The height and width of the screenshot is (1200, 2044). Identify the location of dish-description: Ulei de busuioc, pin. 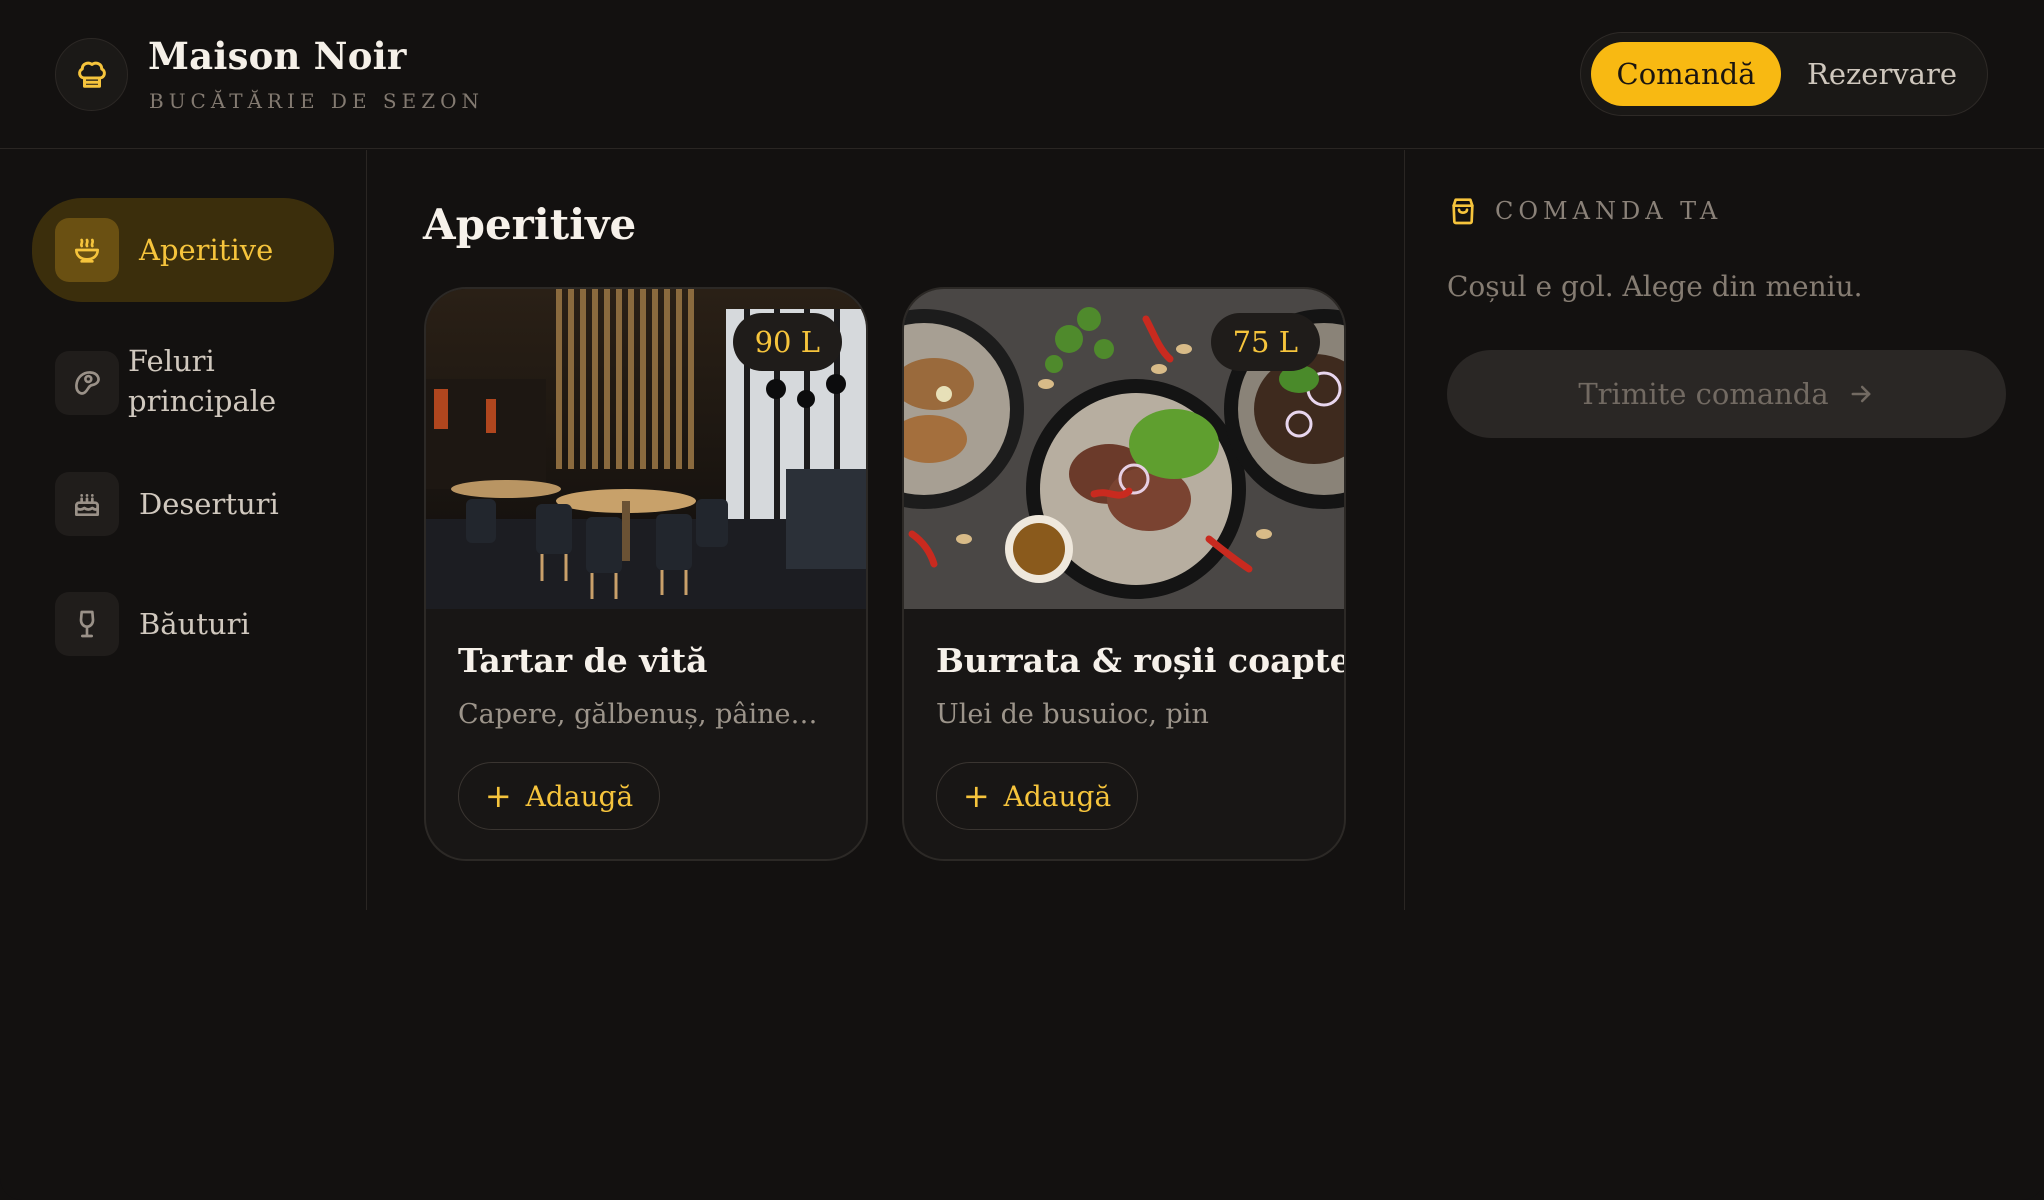
(1072, 714).